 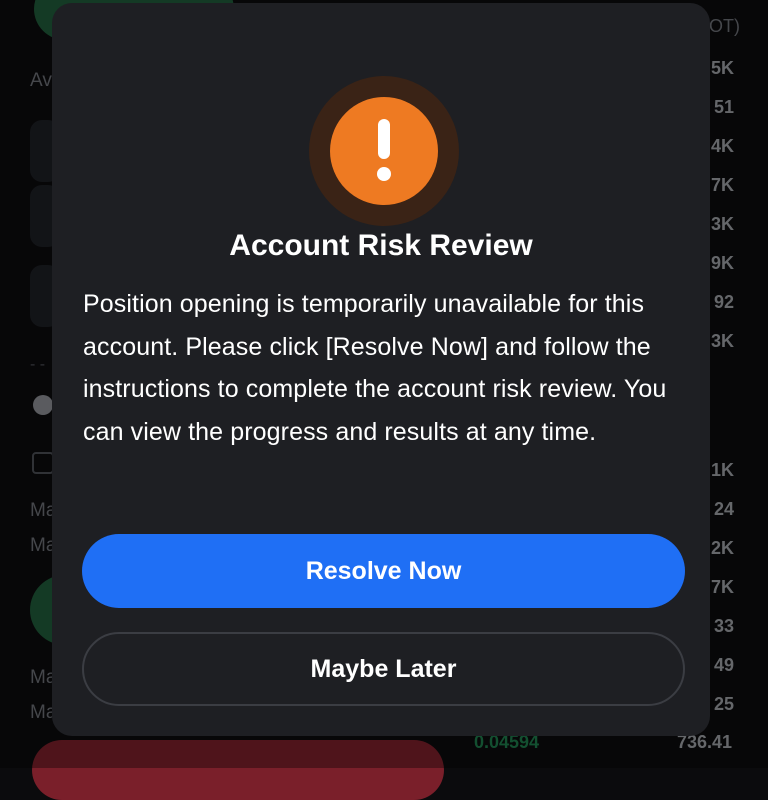 What do you see at coordinates (381, 245) in the screenshot?
I see `dialog-title: Account Risk Review` at bounding box center [381, 245].